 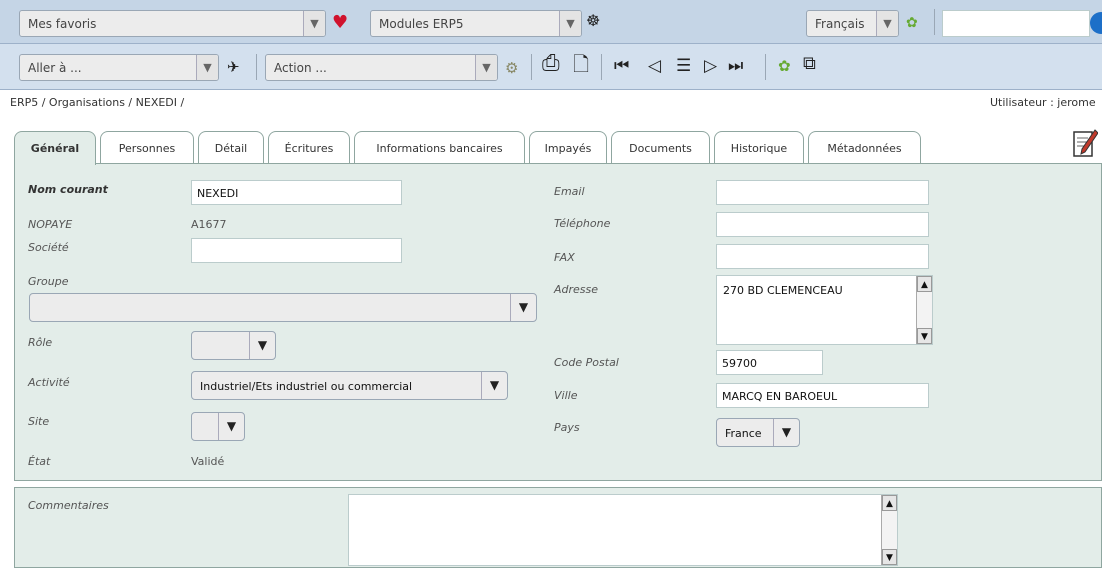 I want to click on goto-select: Aller à ... ▼, so click(x=119, y=67).